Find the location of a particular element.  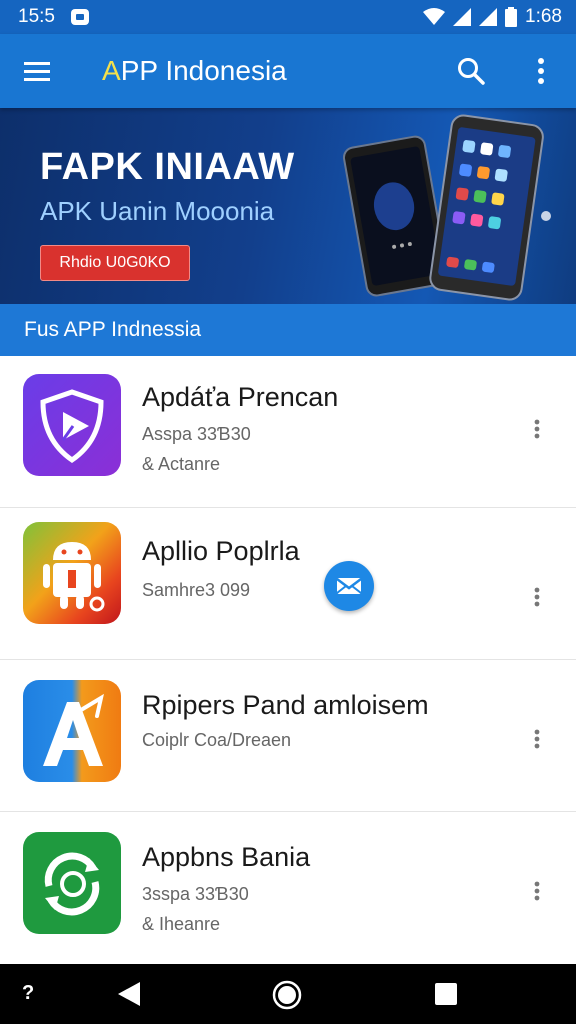

list-item: Apllio Poplrla Samhre3 099 is located at coordinates (288, 584).